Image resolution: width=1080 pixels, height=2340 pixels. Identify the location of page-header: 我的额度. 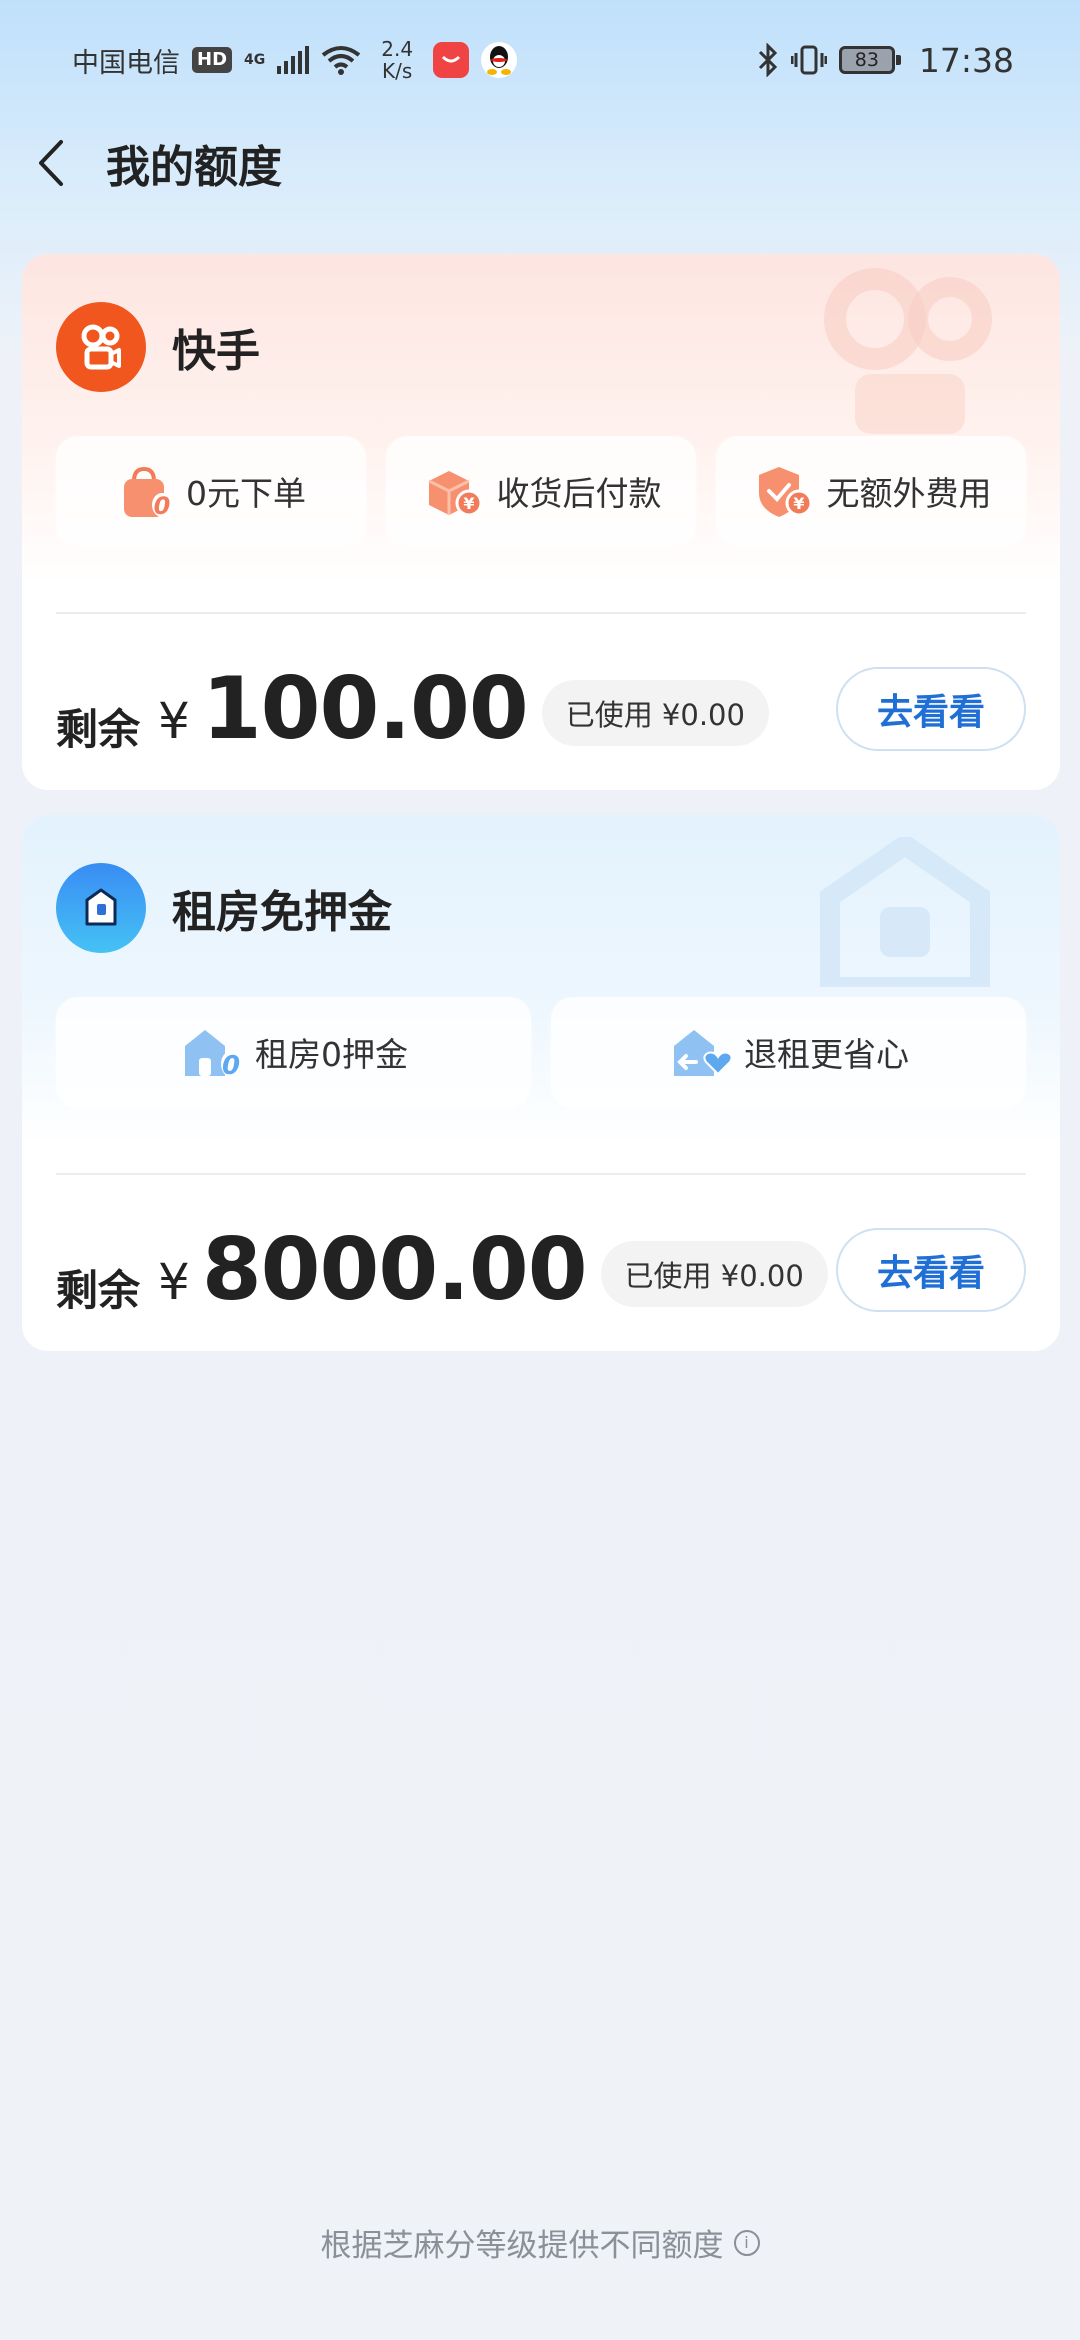
(540, 163).